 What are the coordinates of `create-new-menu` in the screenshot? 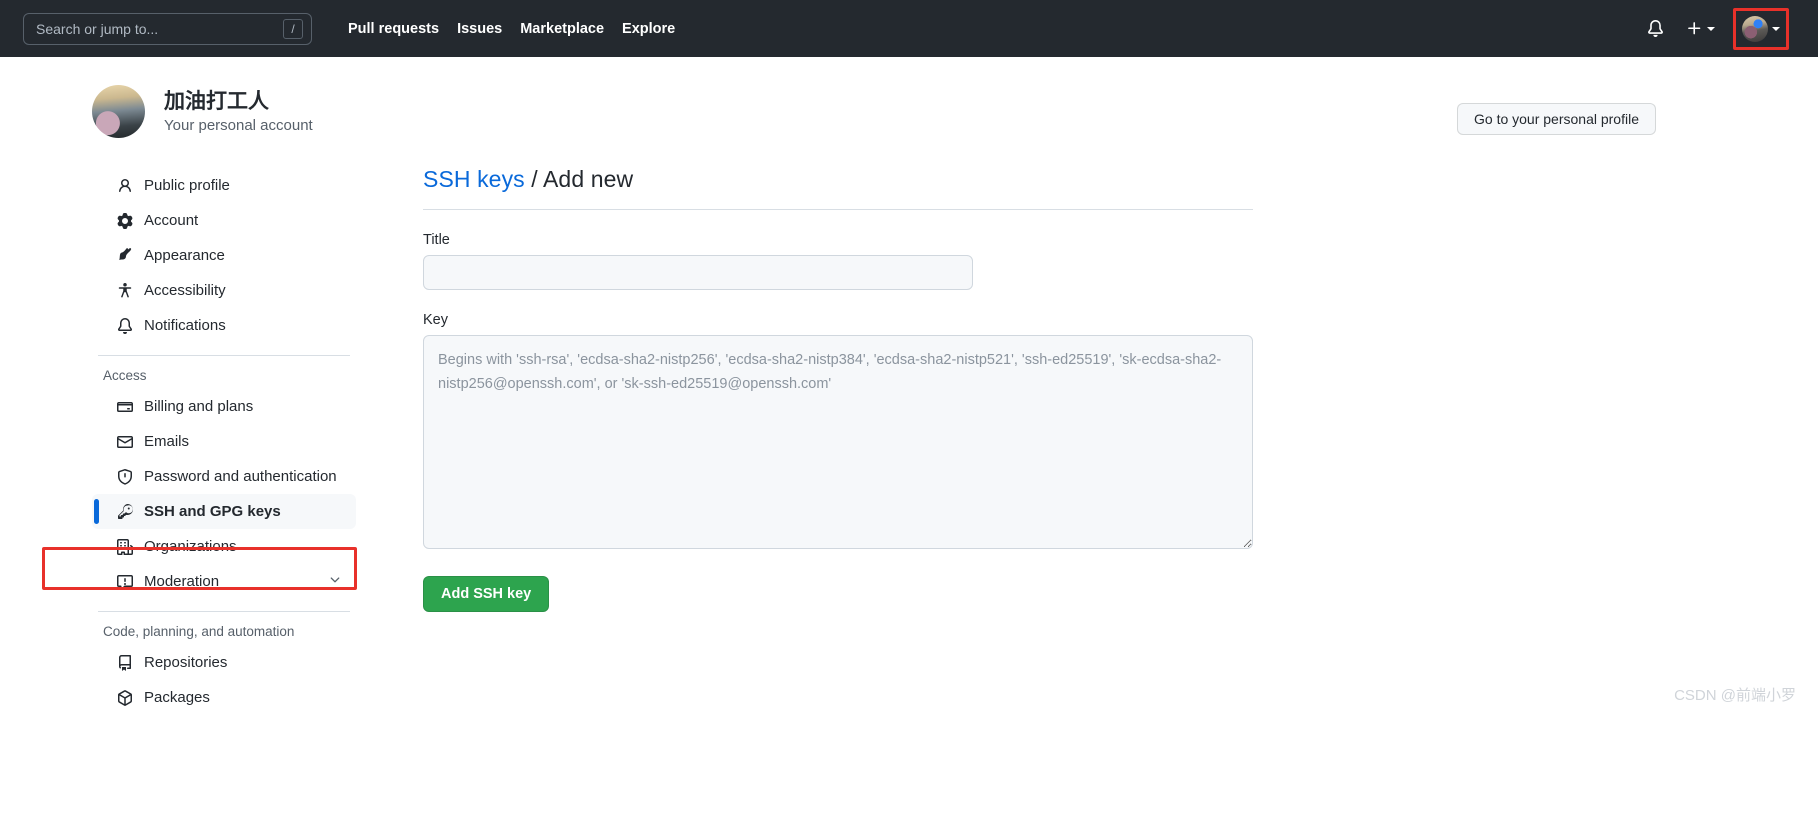 It's located at (1700, 28).